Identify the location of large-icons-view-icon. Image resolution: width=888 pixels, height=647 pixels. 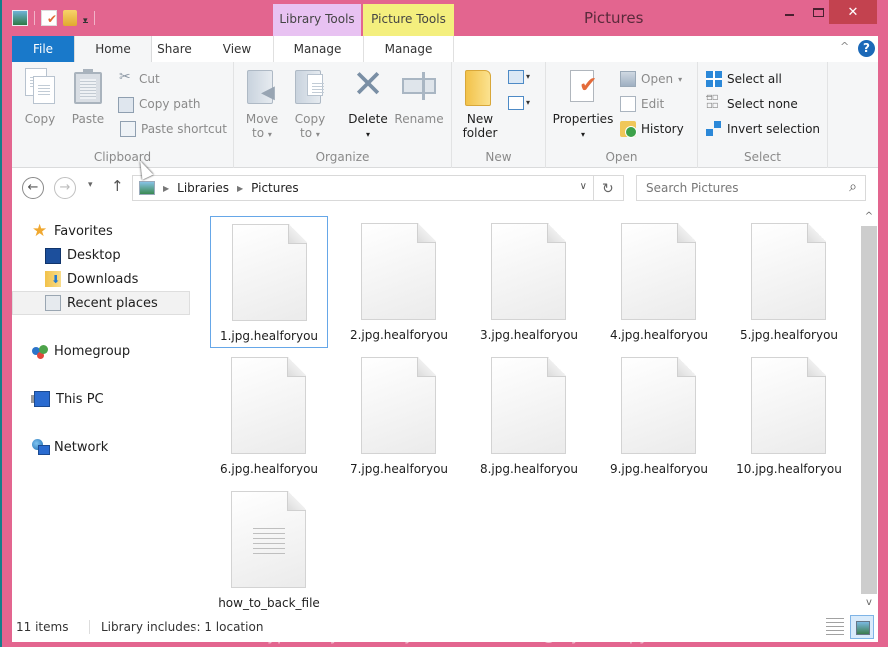
(862, 627).